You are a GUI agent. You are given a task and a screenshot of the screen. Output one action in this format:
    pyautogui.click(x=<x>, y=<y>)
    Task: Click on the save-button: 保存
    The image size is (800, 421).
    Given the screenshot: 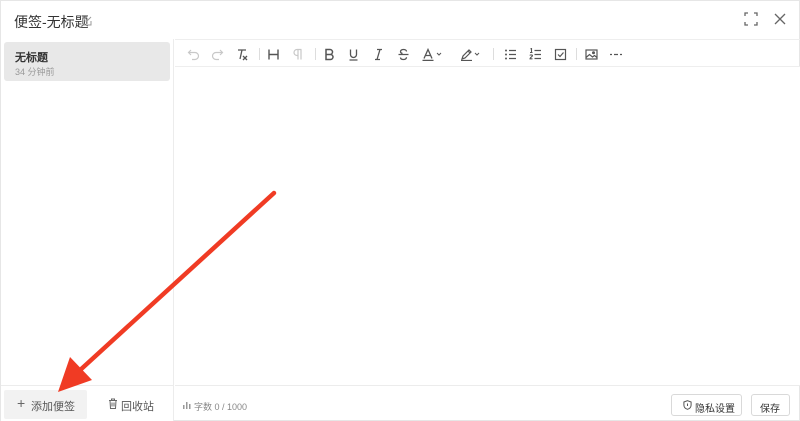 What is the action you would take?
    pyautogui.click(x=770, y=405)
    